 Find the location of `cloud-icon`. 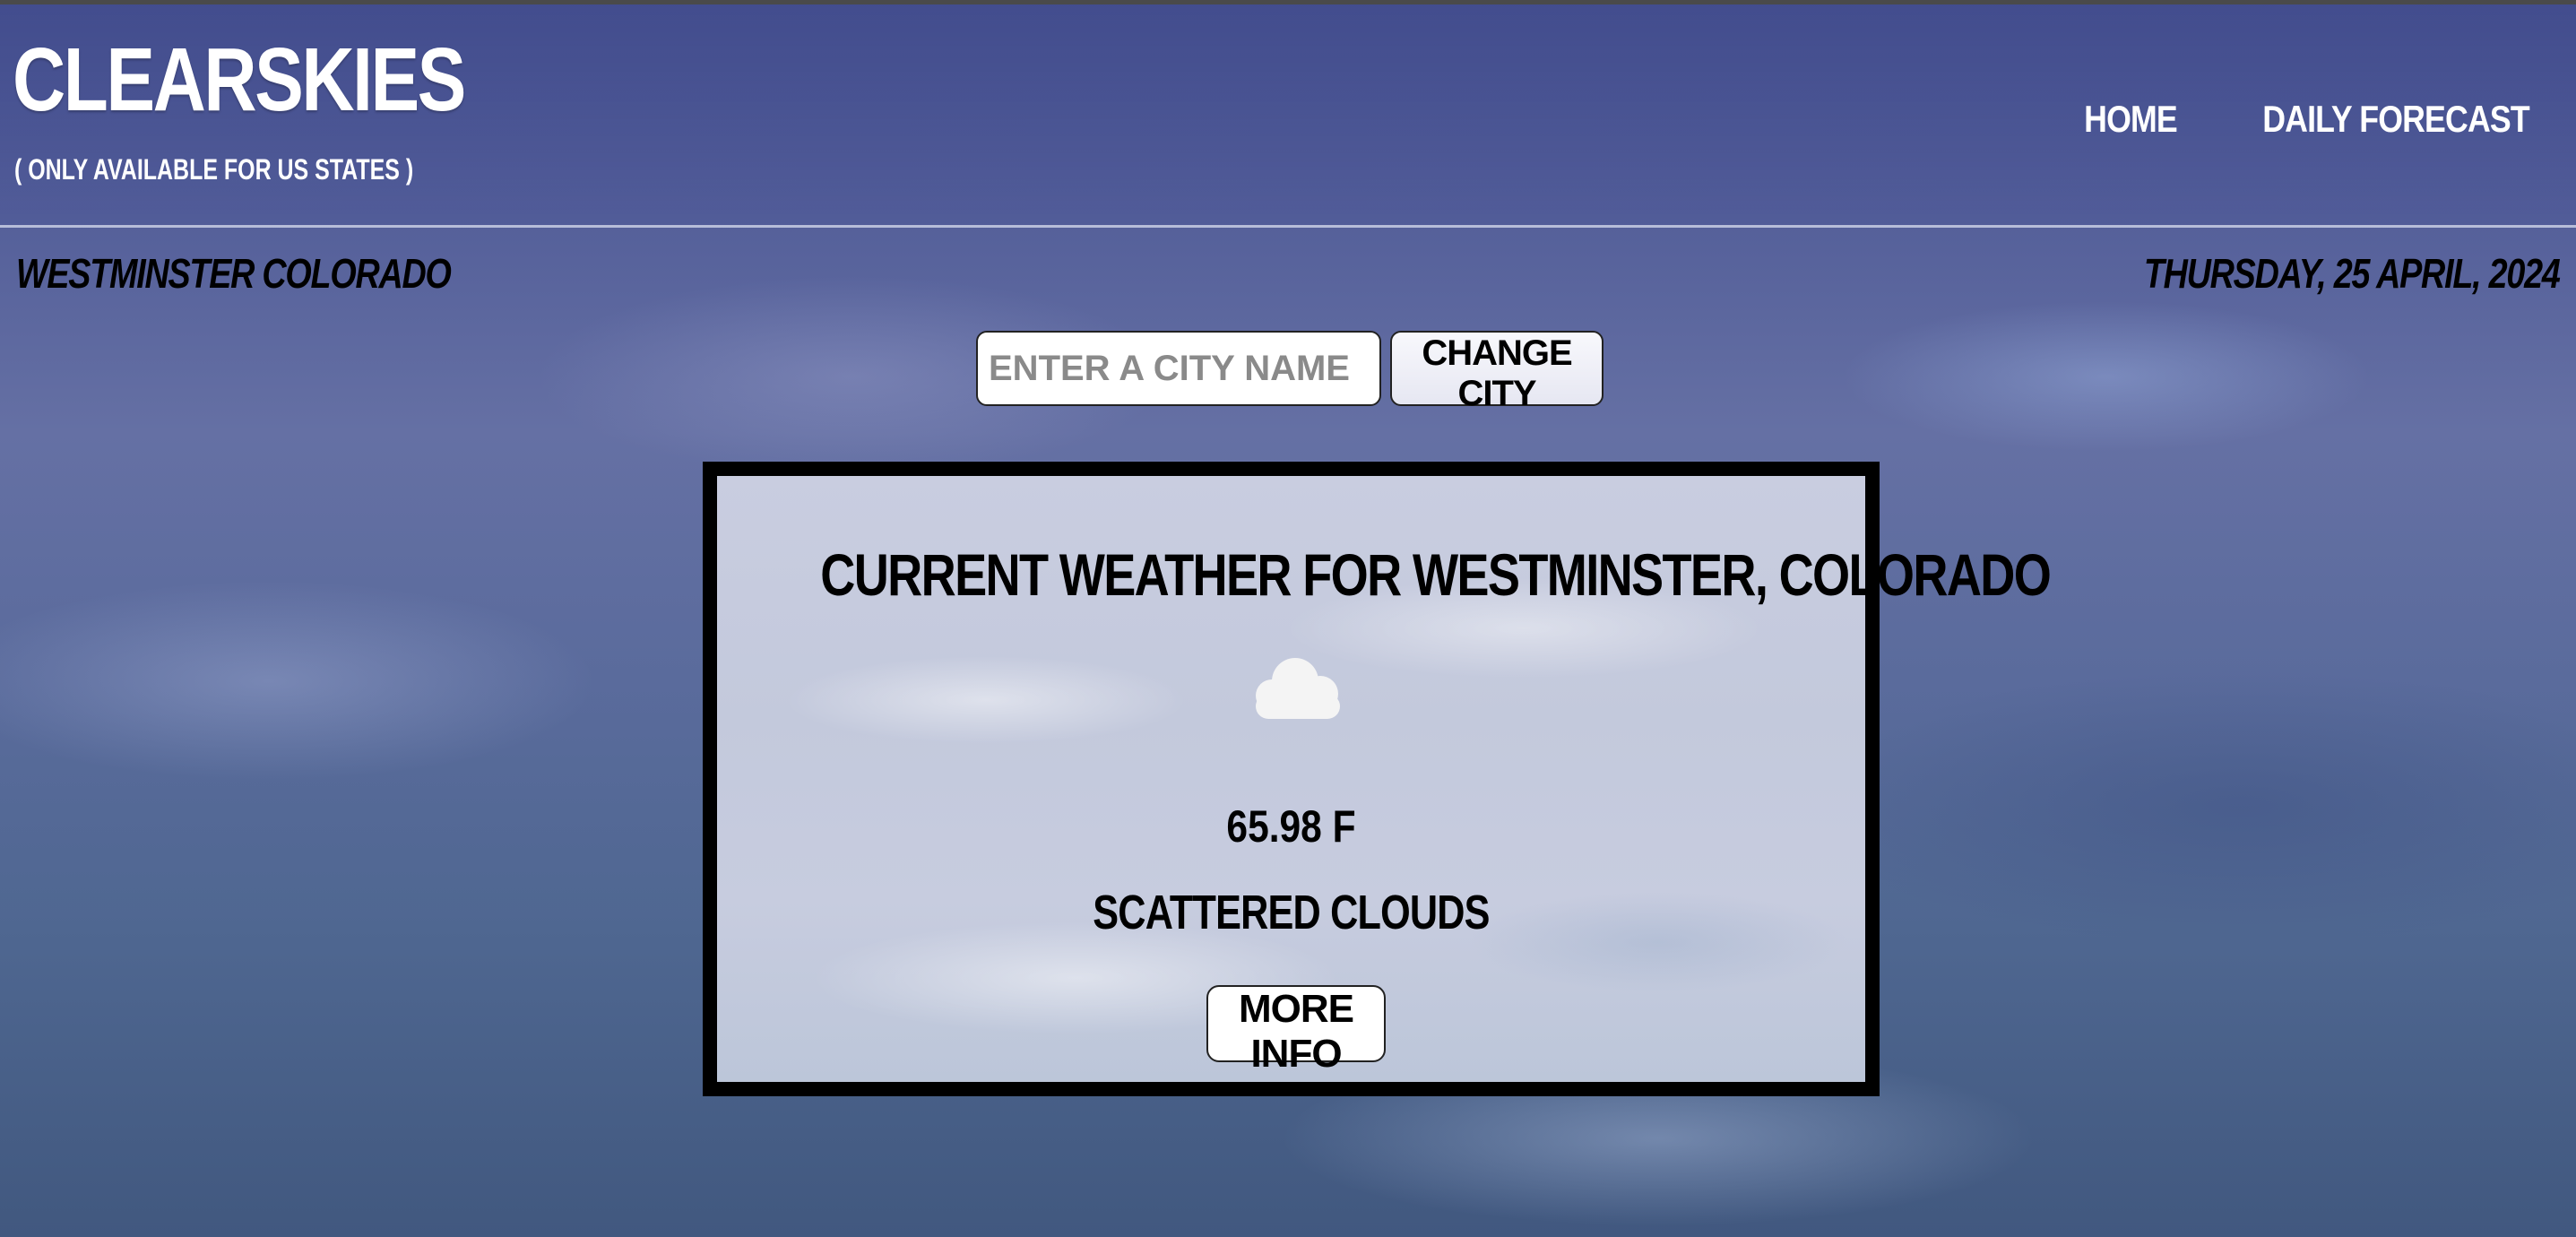

cloud-icon is located at coordinates (1298, 688).